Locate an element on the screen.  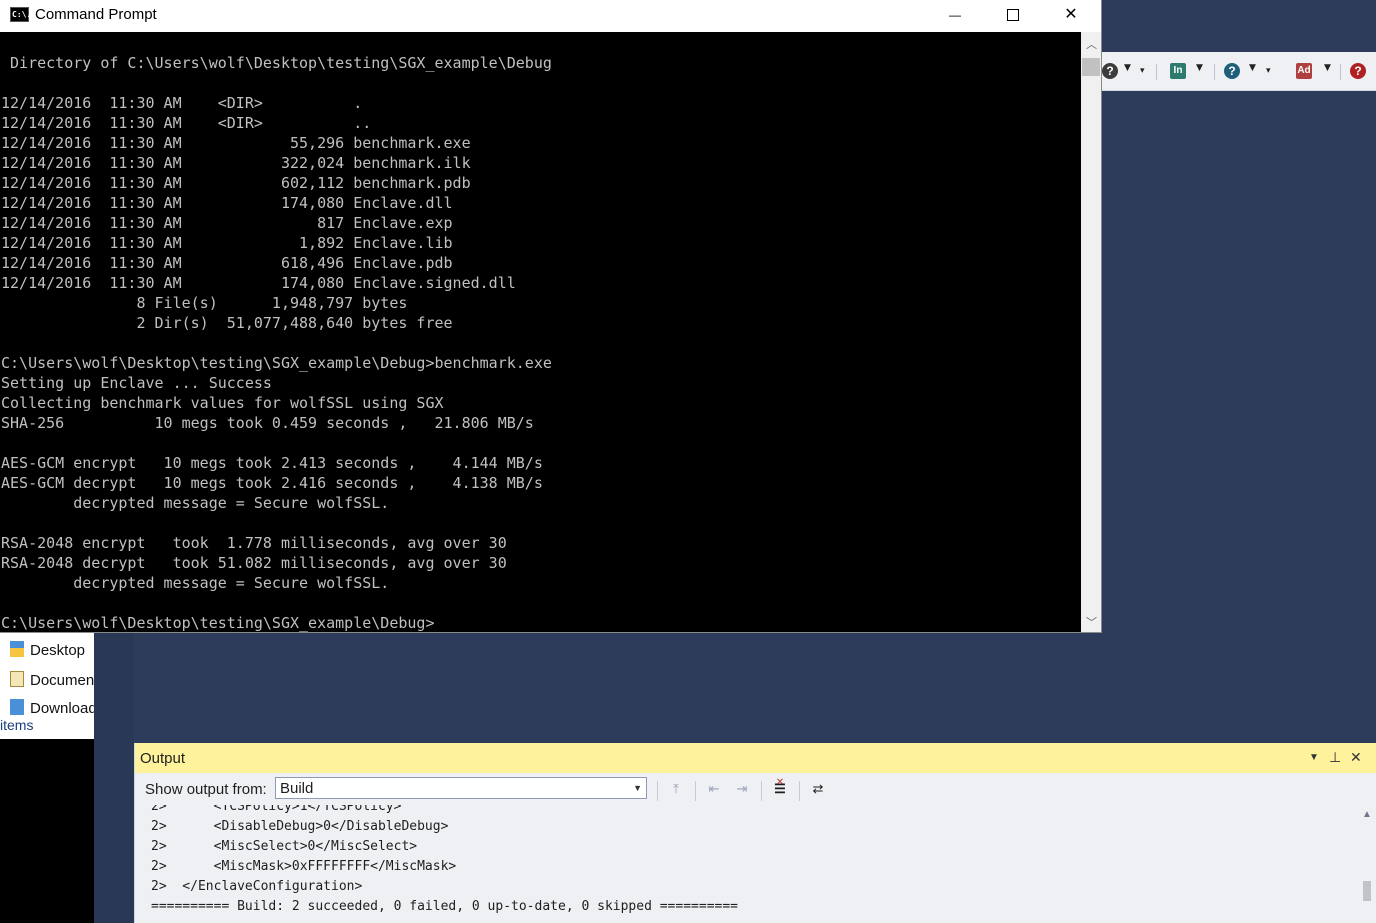
minimize-button: — is located at coordinates (955, 16).